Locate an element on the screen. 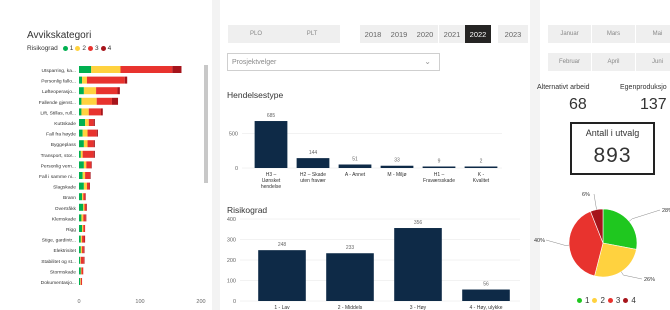 The height and width of the screenshot is (310, 670). separator is located at coordinates (216, 155).